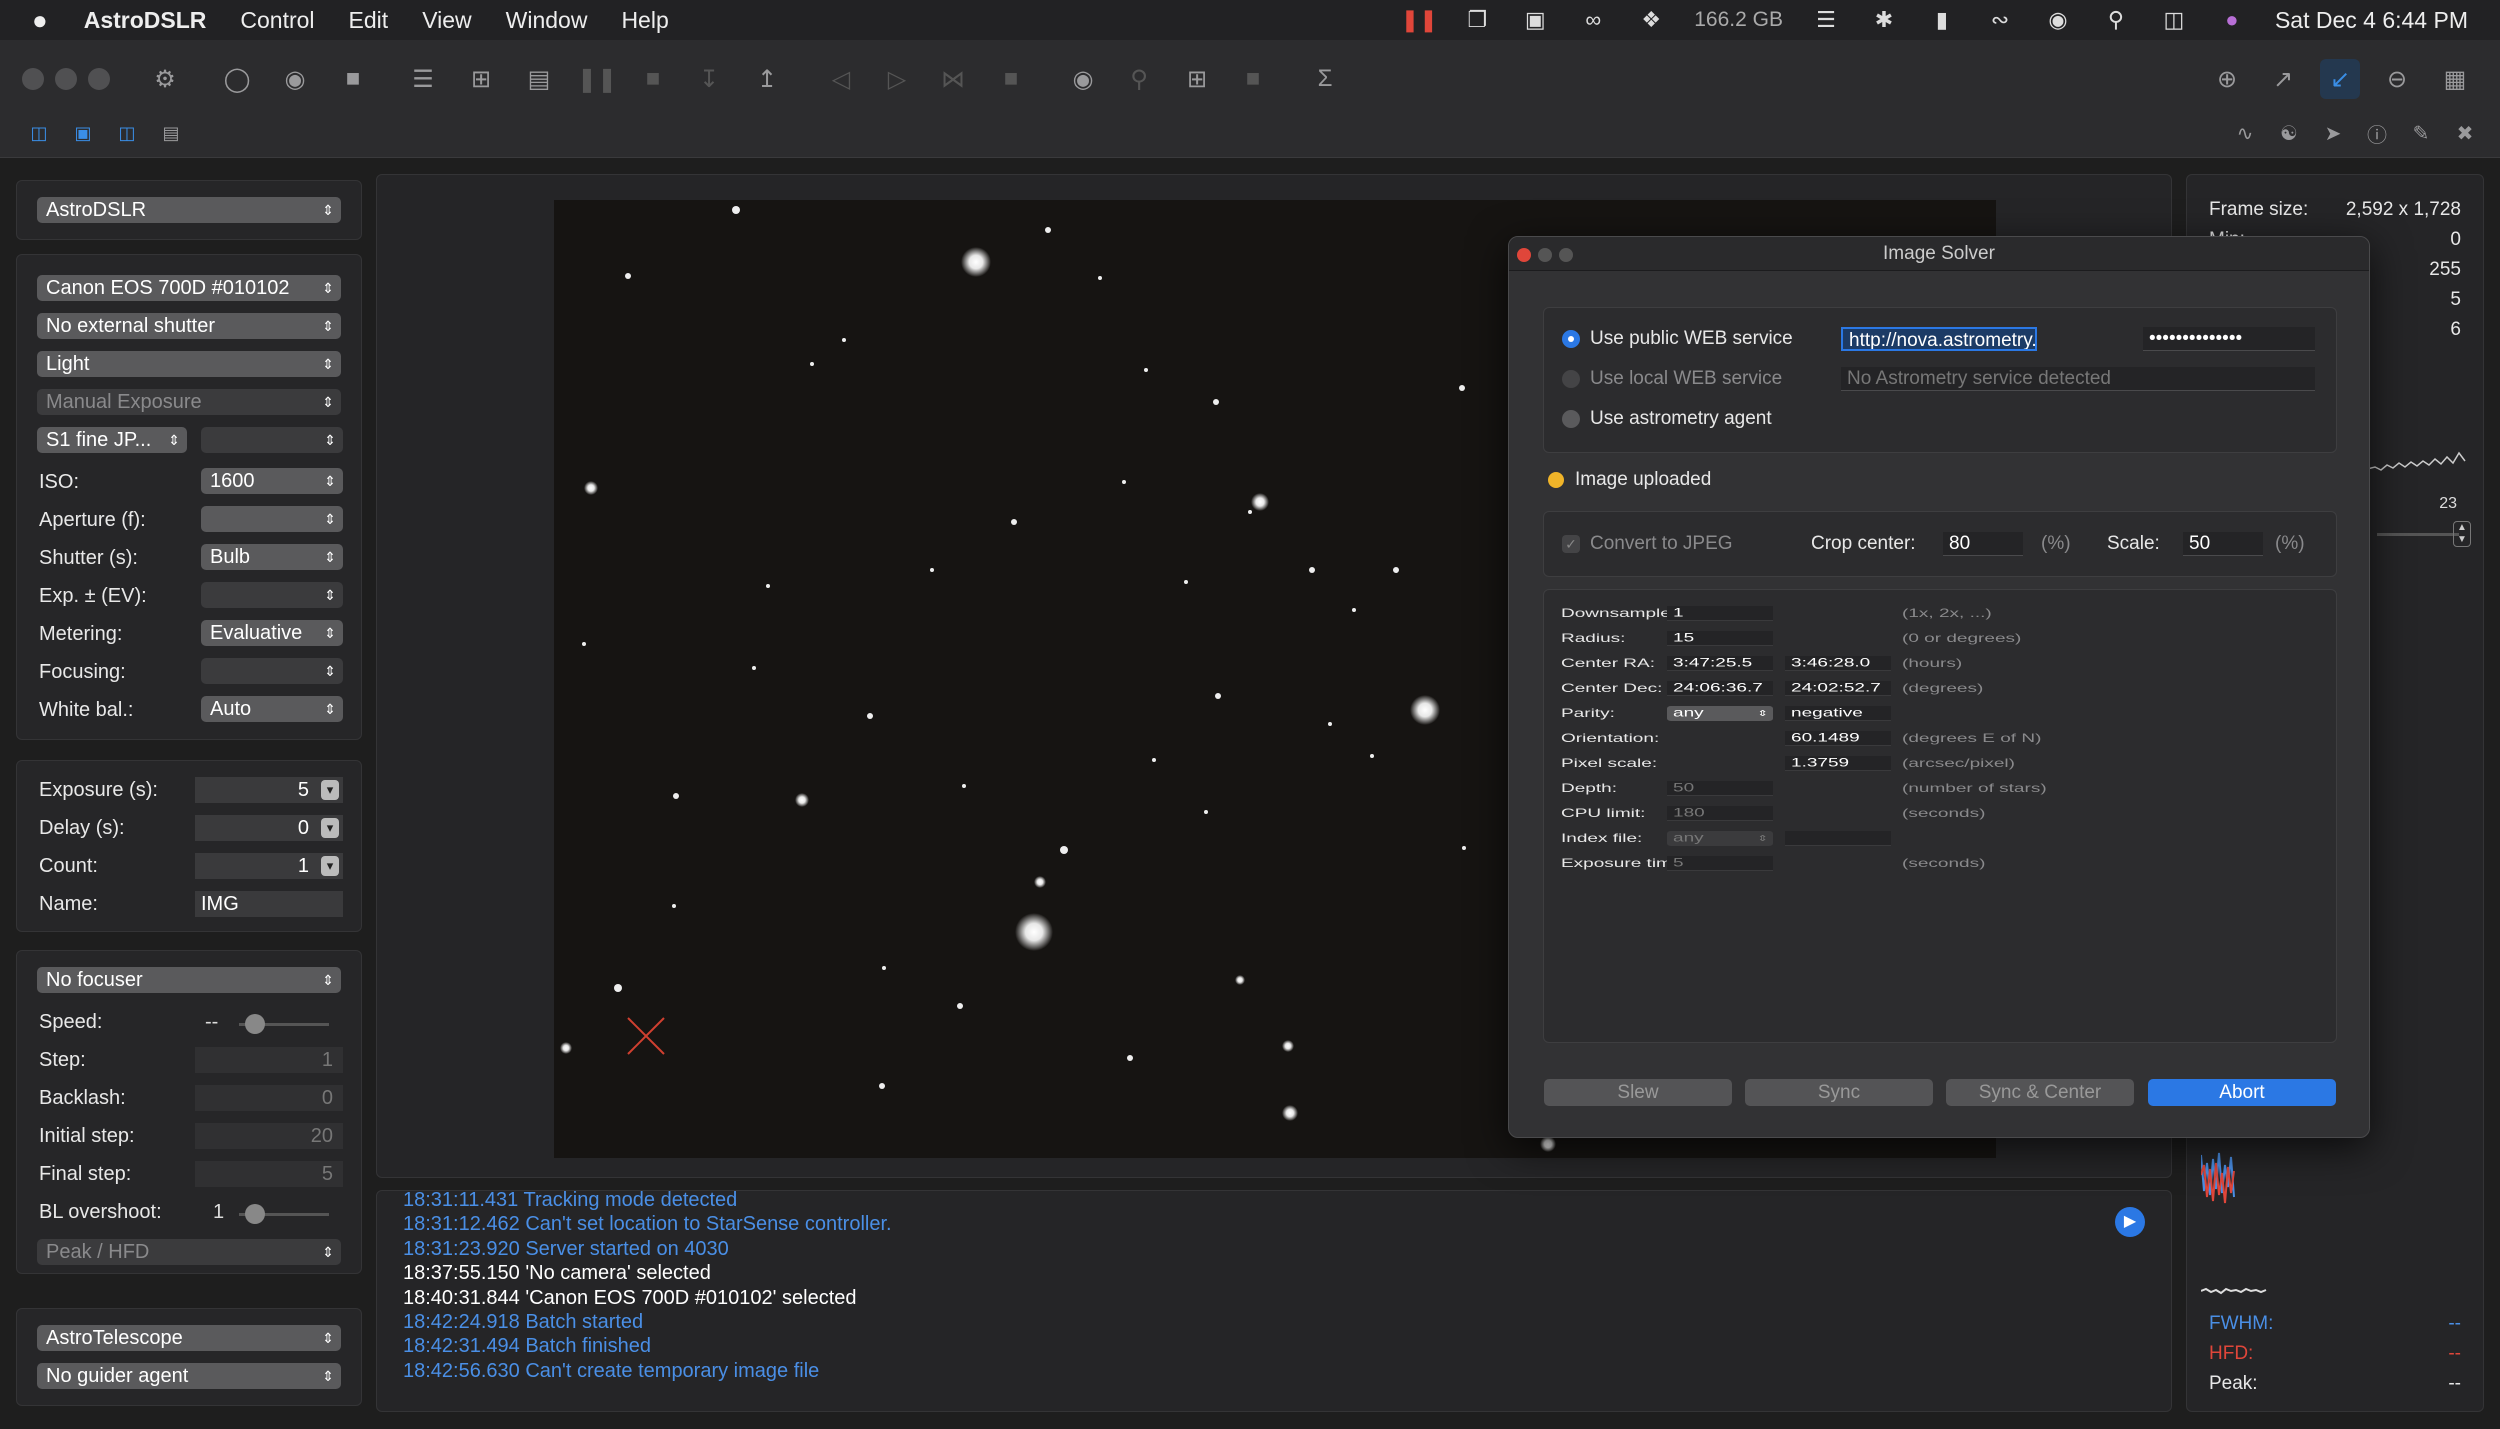 Image resolution: width=2500 pixels, height=1429 pixels. I want to click on step-left-icon: ◁, so click(841, 79).